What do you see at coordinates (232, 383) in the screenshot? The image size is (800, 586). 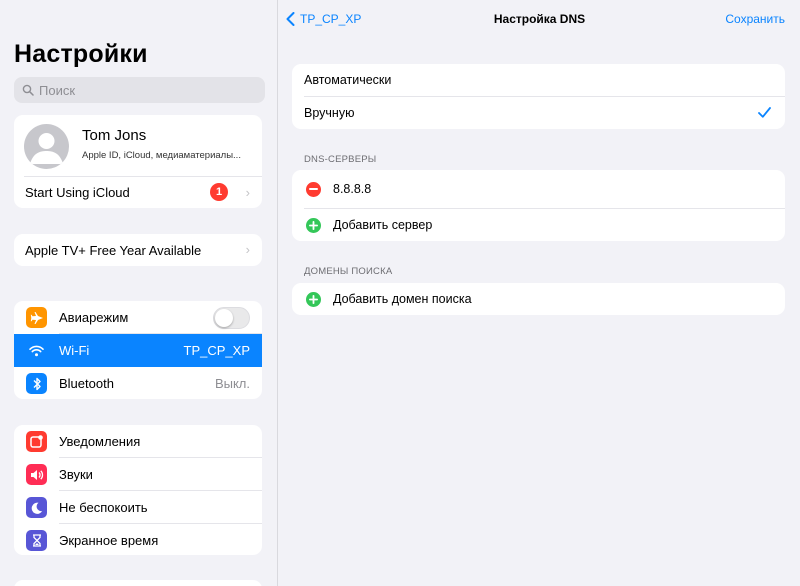 I see `bluetooth-status-value: Выкл.` at bounding box center [232, 383].